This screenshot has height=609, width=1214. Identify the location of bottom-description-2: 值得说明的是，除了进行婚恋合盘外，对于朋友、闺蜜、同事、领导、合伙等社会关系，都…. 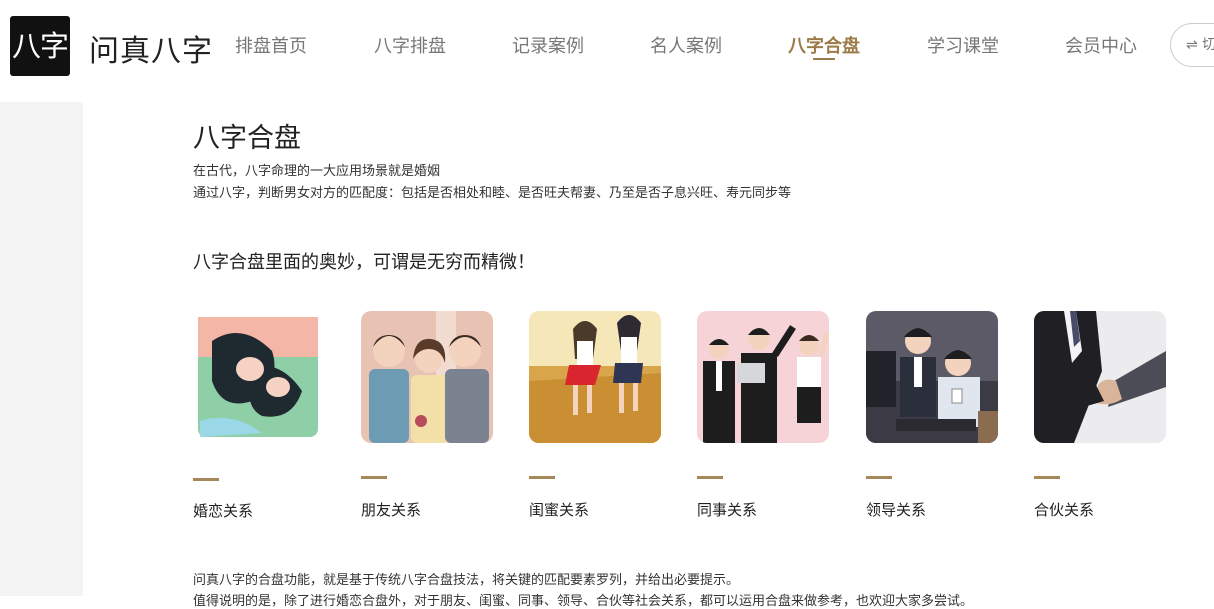
(583, 601).